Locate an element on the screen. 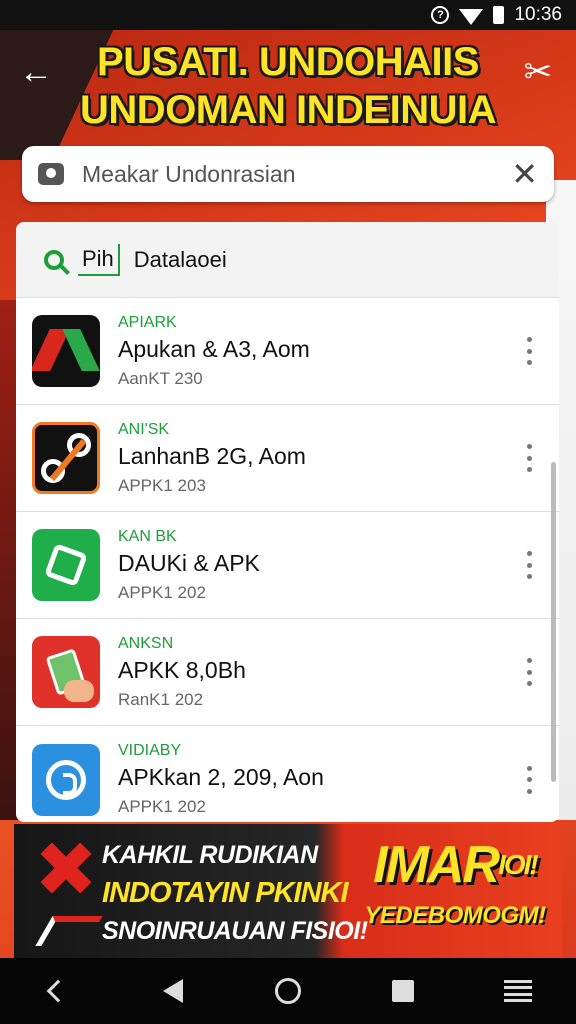 This screenshot has width=576, height=1024. page-title: PUSATI. UNDOHAIIS UNDOMAN INDEINUIA is located at coordinates (288, 86).